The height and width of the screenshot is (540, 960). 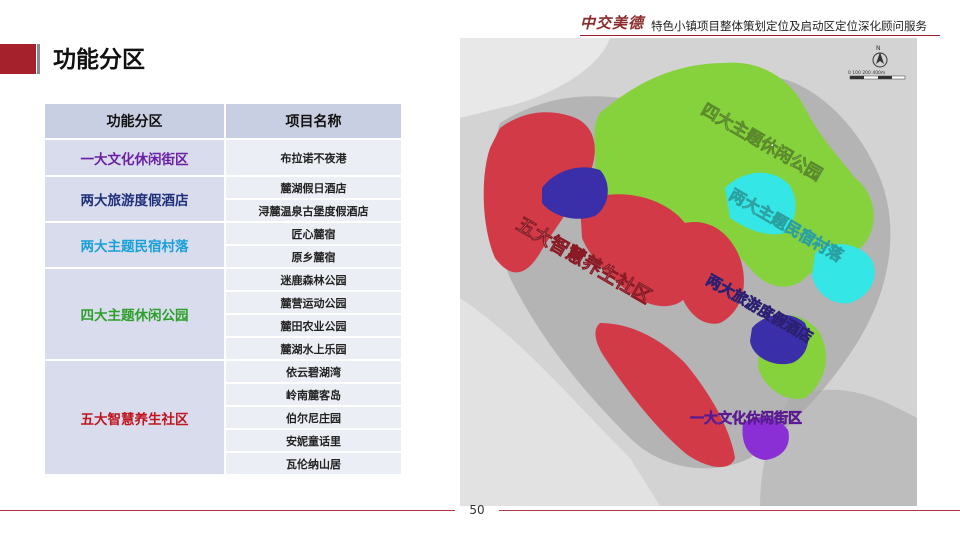 What do you see at coordinates (313, 302) in the screenshot?
I see `project-name: 麓营运动公园` at bounding box center [313, 302].